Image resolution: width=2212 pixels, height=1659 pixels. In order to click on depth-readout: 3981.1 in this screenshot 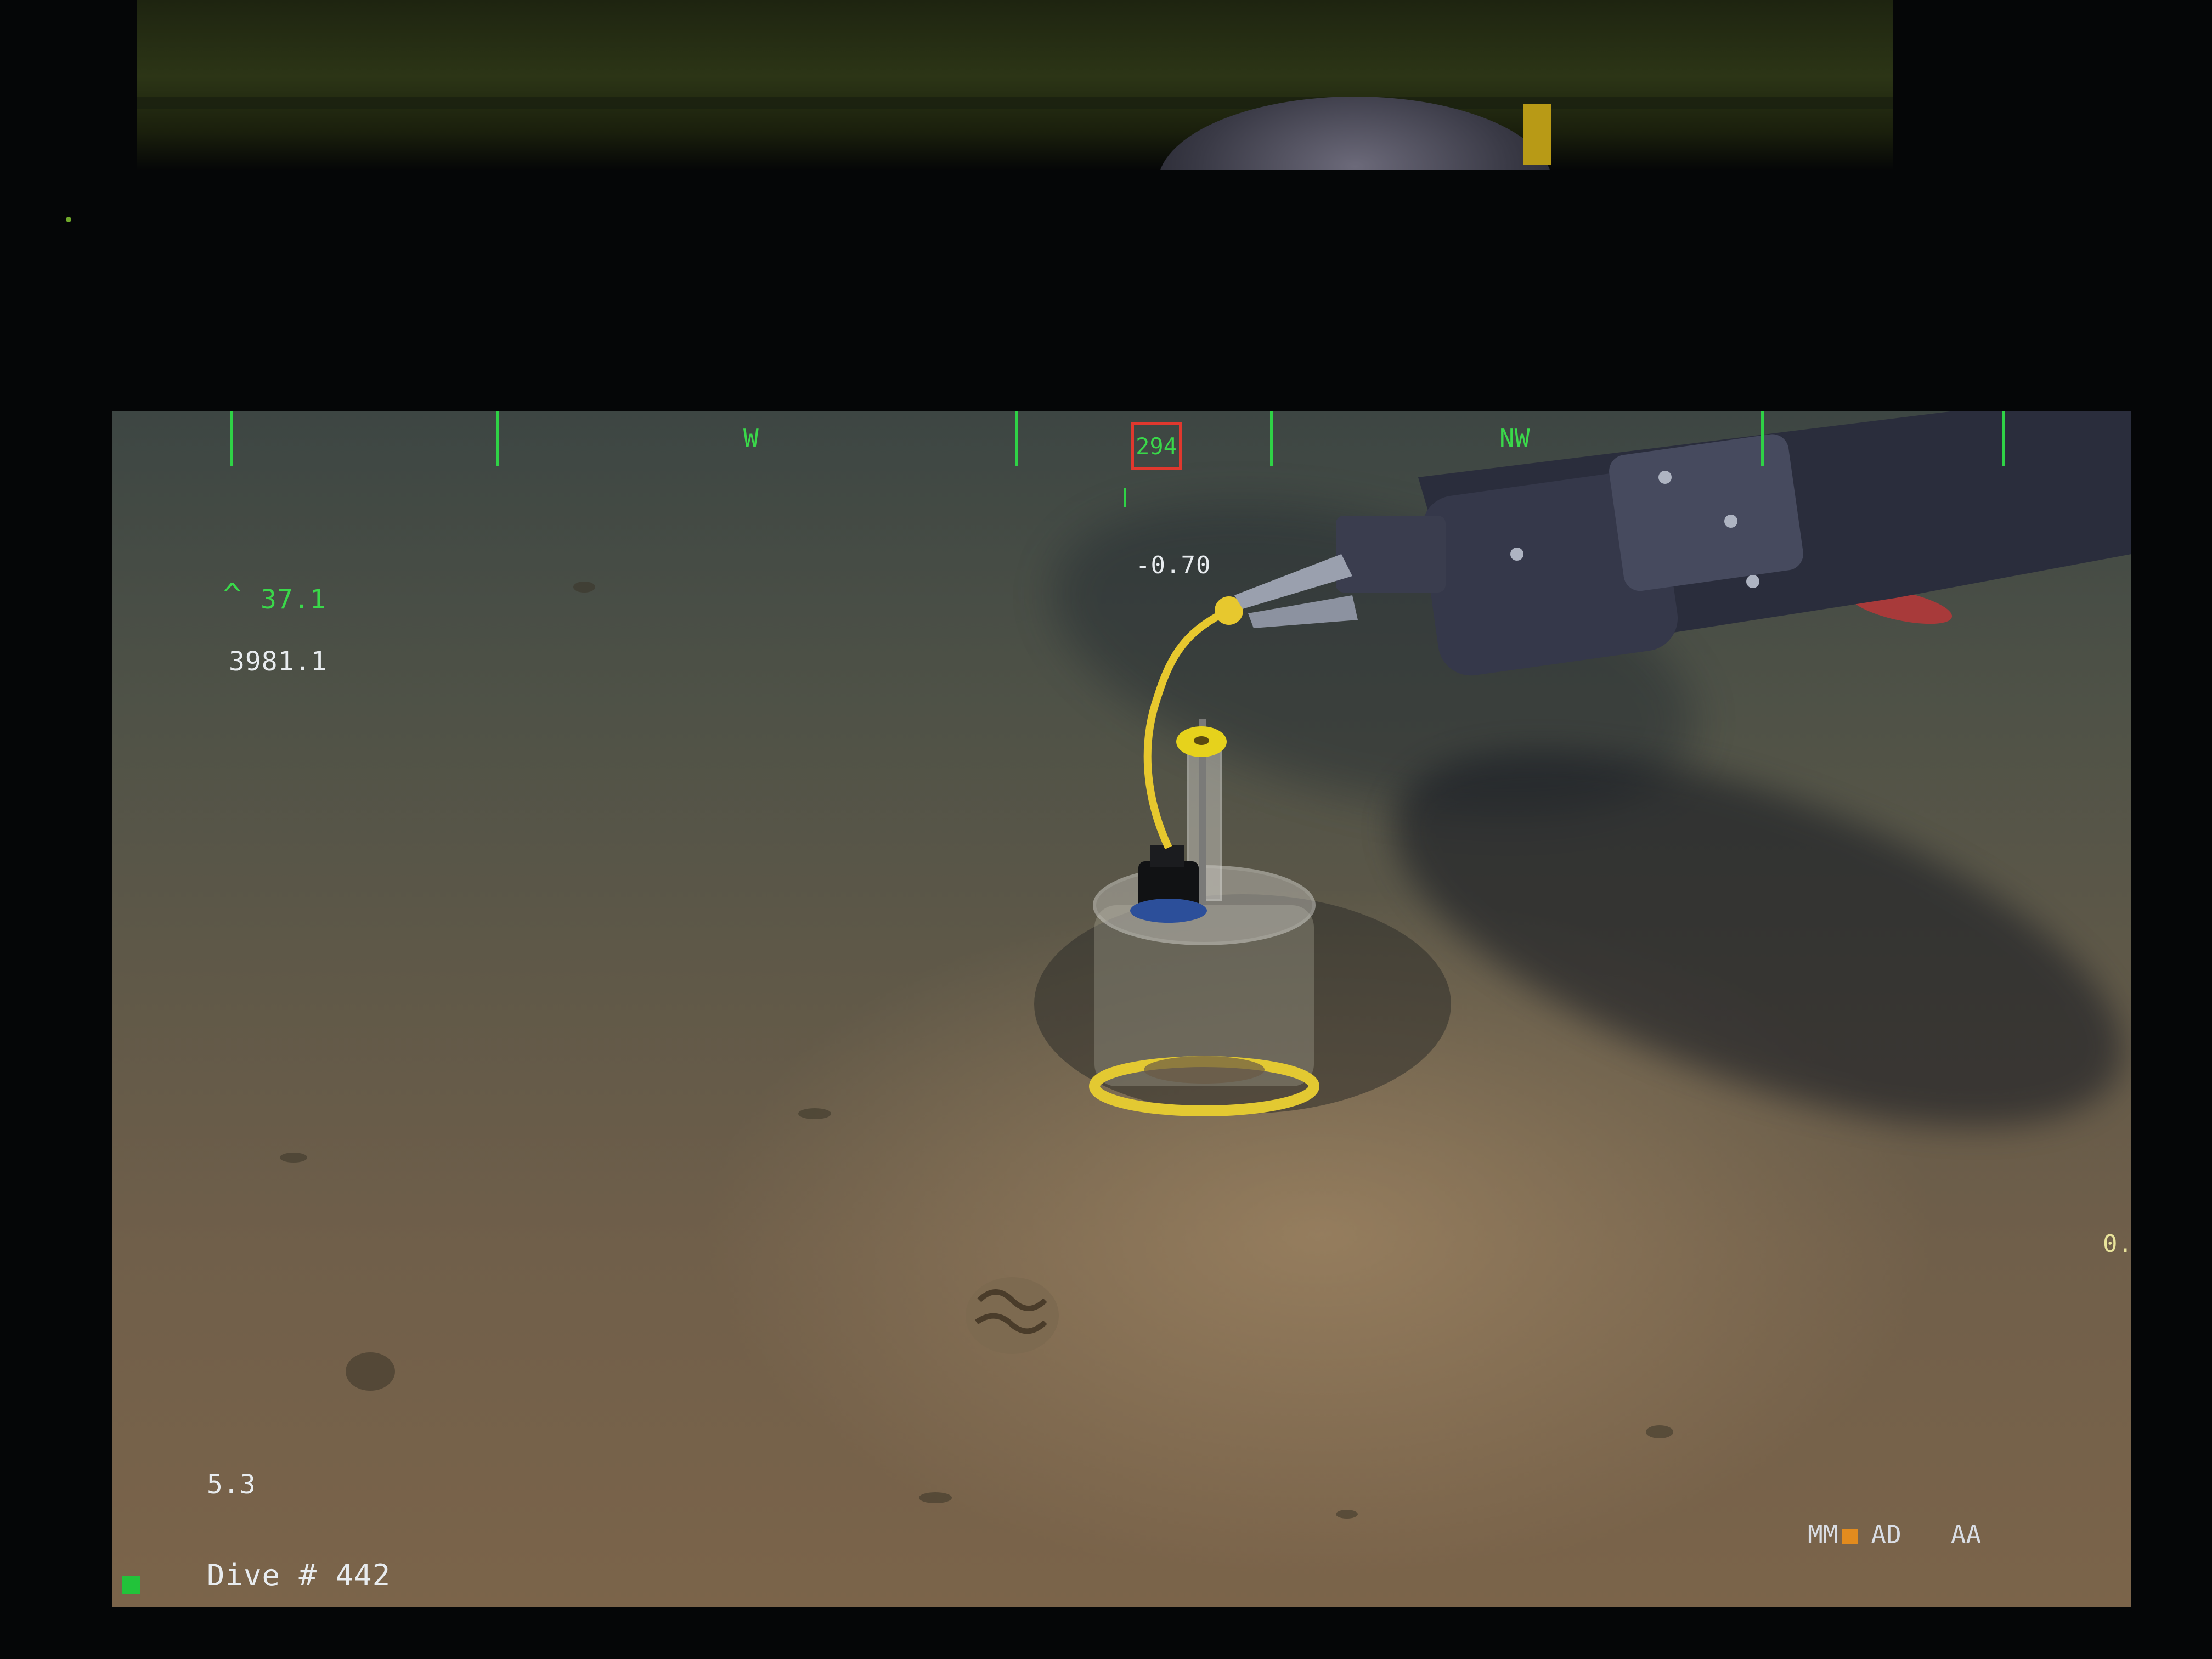, I will do `click(278, 661)`.